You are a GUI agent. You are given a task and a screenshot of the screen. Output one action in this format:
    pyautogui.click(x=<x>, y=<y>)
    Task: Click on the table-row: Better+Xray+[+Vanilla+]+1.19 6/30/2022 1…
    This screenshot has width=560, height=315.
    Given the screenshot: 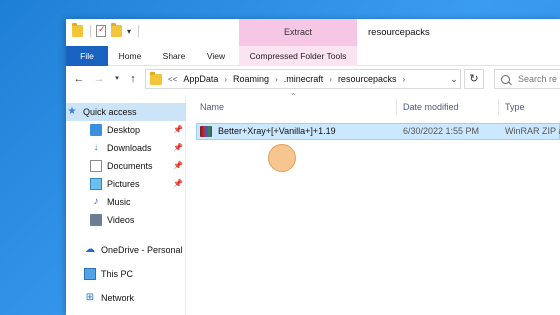 What is the action you would take?
    pyautogui.click(x=378, y=131)
    